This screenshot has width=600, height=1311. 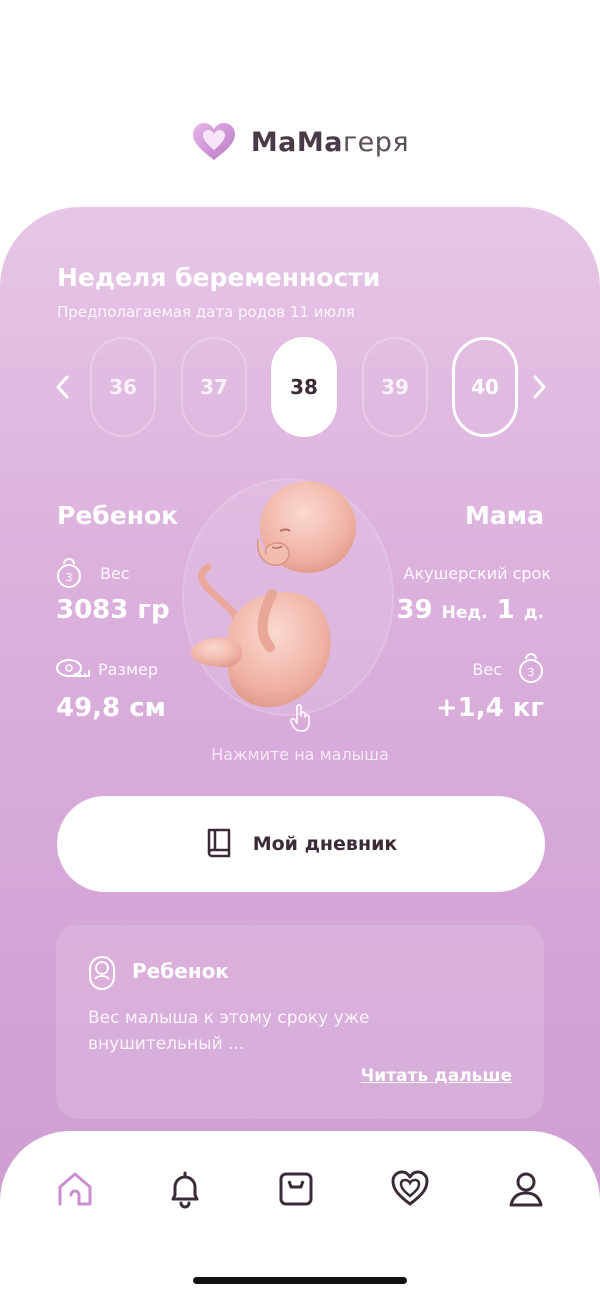 I want to click on baby-article-icon, so click(x=102, y=973).